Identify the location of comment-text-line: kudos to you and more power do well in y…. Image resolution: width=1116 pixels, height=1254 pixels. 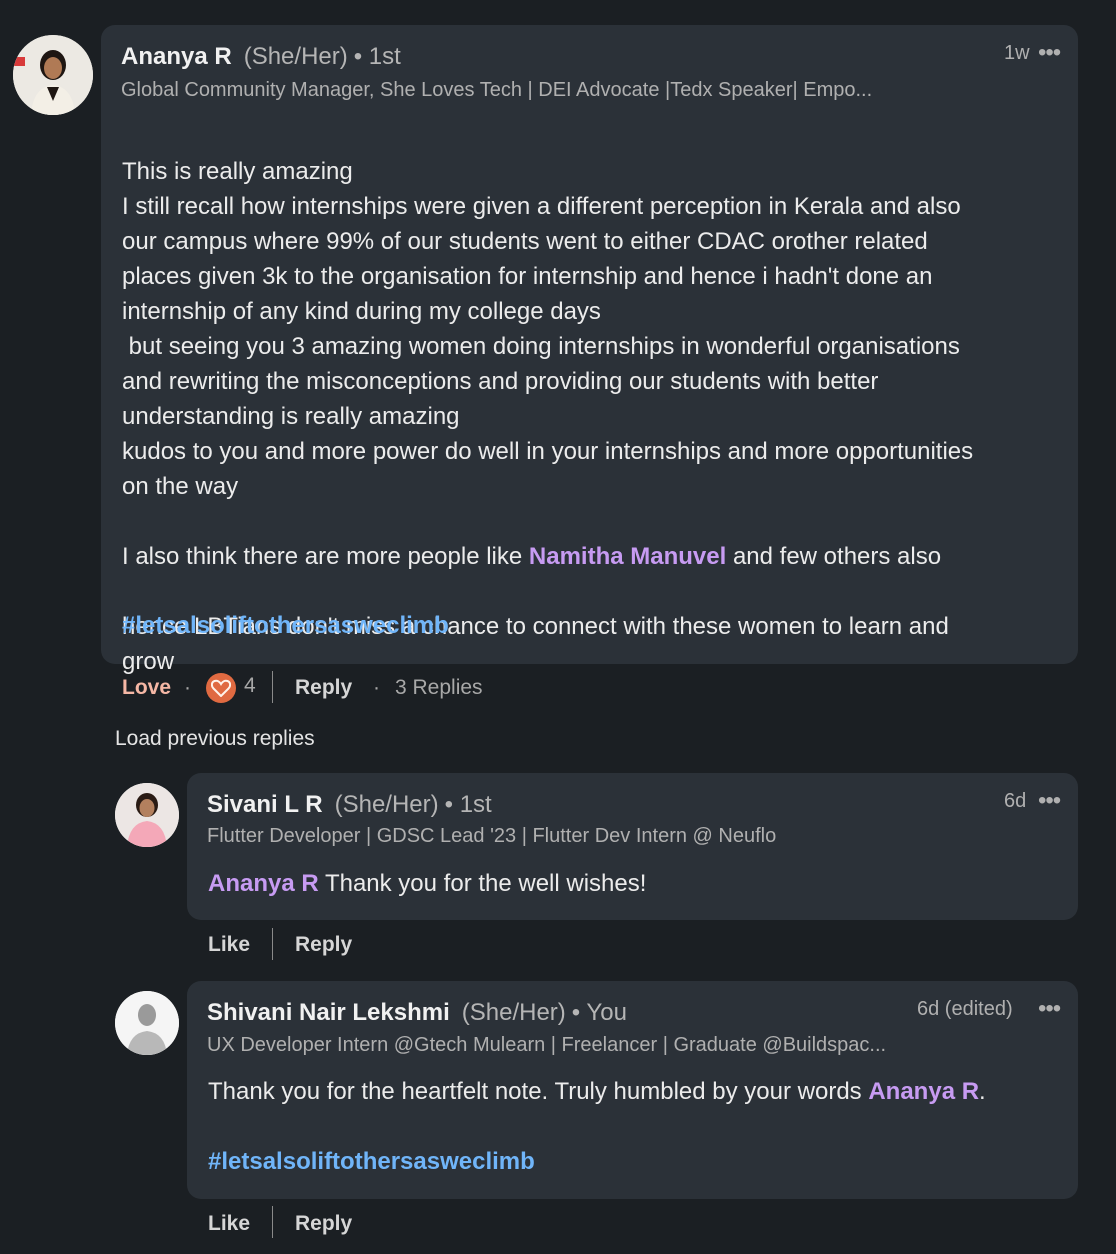
(548, 451).